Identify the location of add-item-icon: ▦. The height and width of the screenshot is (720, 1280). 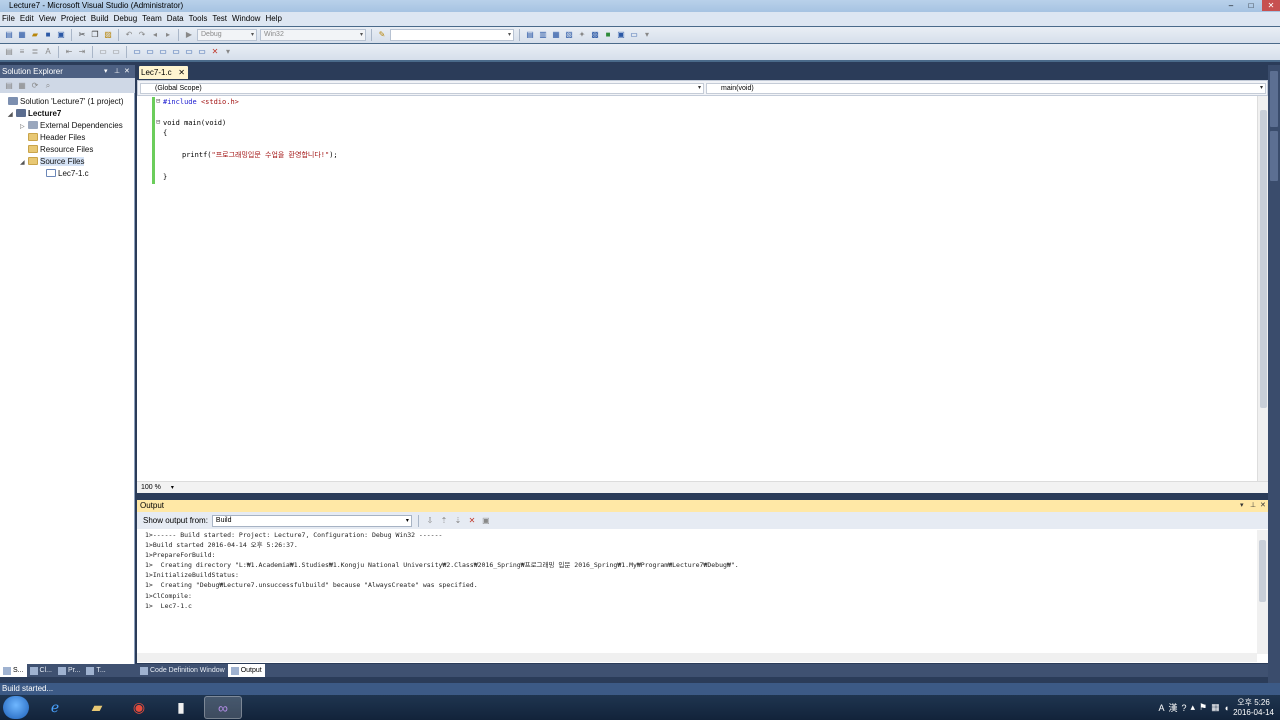
(22, 35).